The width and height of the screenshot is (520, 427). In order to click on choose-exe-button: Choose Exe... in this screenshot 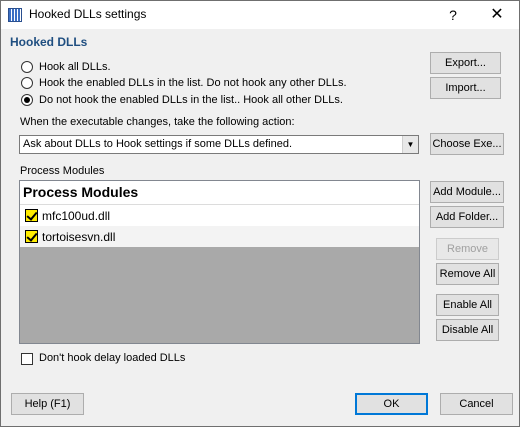, I will do `click(467, 144)`.